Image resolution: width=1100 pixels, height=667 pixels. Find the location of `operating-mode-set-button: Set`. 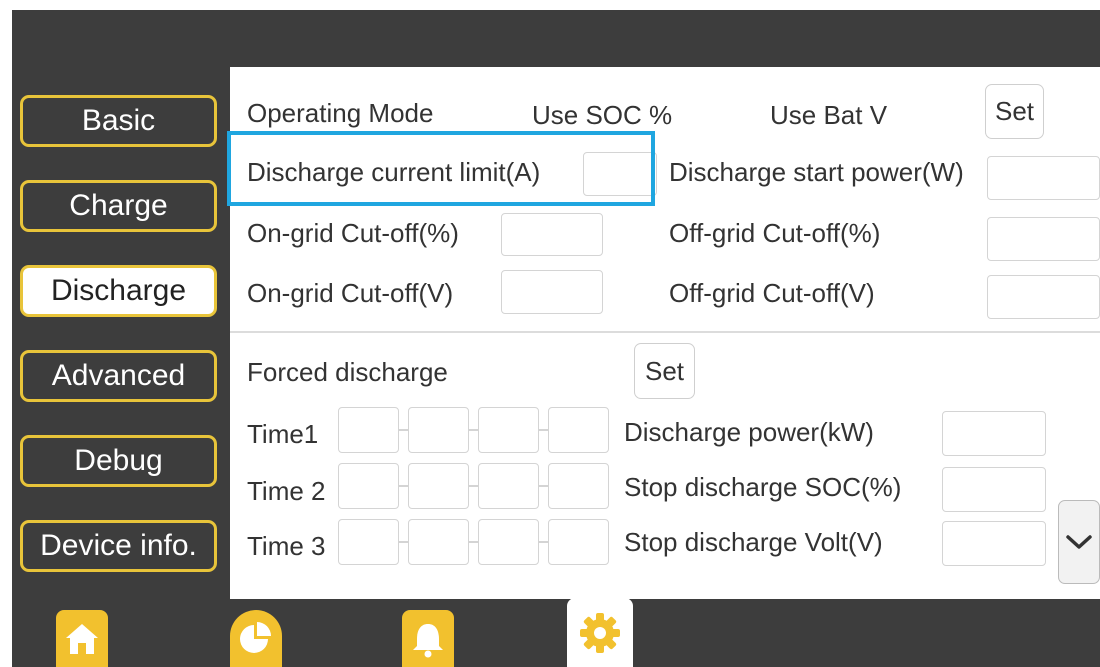

operating-mode-set-button: Set is located at coordinates (1014, 111).